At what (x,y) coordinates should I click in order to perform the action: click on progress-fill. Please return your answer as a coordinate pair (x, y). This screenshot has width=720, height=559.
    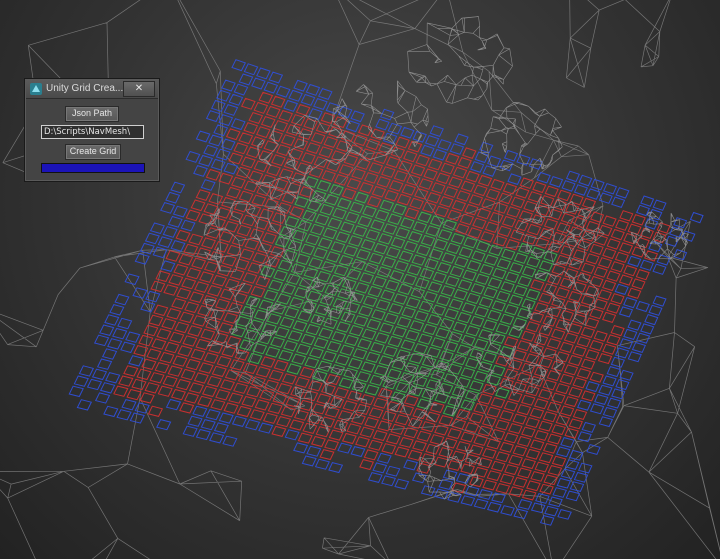
    Looking at the image, I should click on (93, 168).